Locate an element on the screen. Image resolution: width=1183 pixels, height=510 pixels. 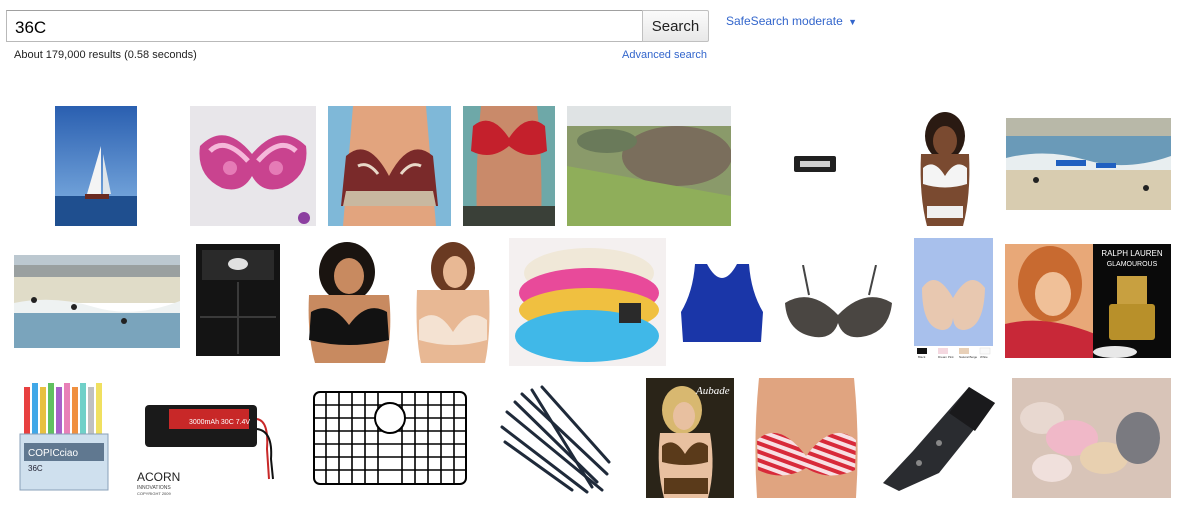
search-button: Search is located at coordinates (675, 26).